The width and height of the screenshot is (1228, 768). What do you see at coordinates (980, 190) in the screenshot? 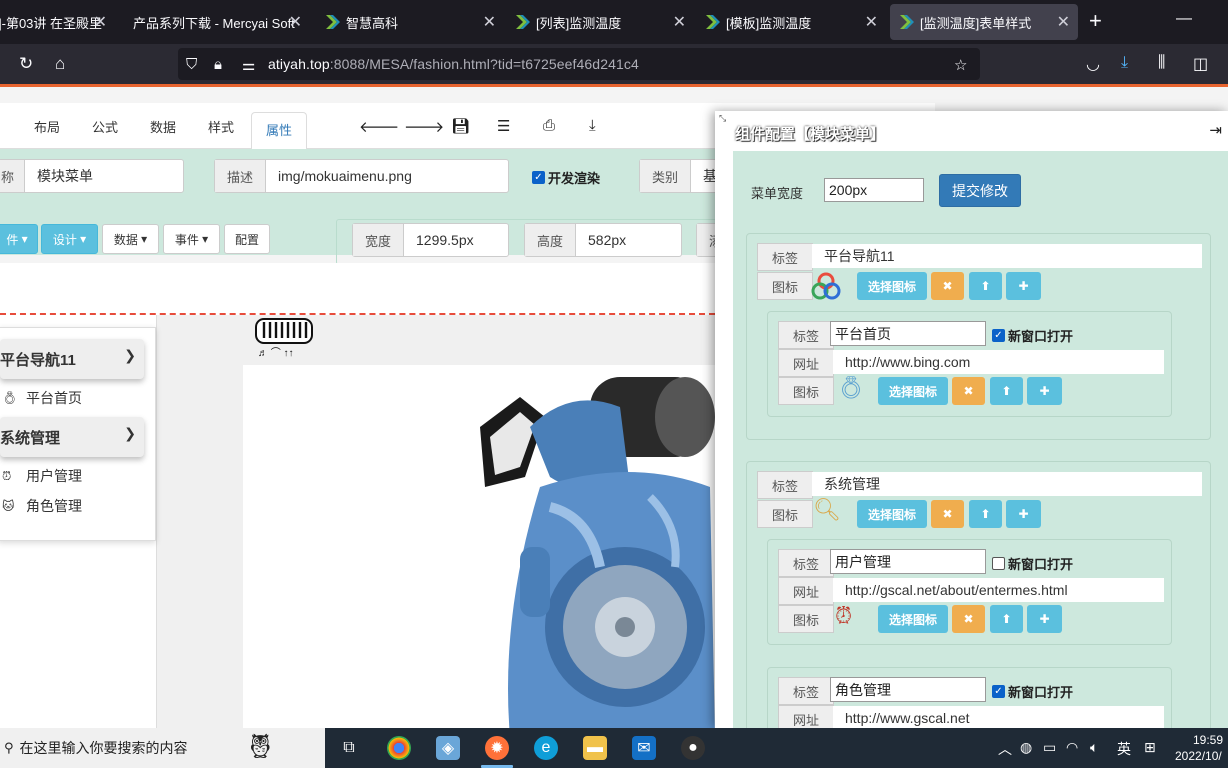
I see `submit-button: 提交修改` at bounding box center [980, 190].